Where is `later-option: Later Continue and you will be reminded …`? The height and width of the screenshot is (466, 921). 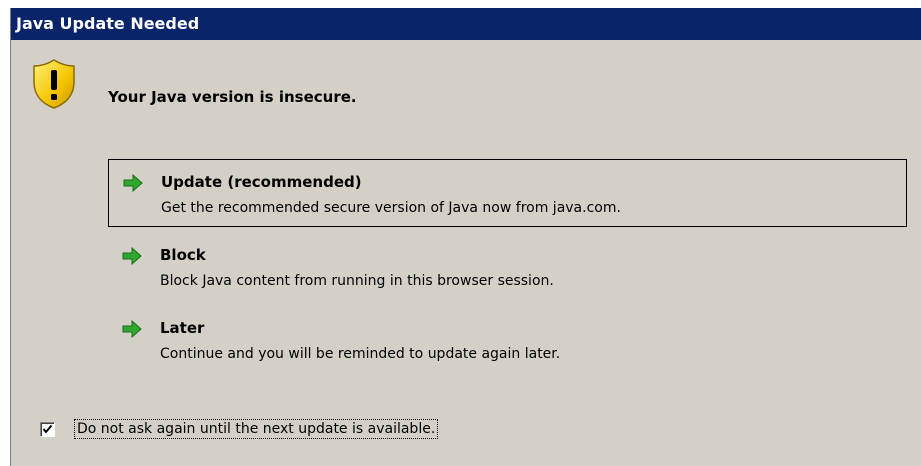
later-option: Later Continue and you will be reminded … is located at coordinates (507, 340).